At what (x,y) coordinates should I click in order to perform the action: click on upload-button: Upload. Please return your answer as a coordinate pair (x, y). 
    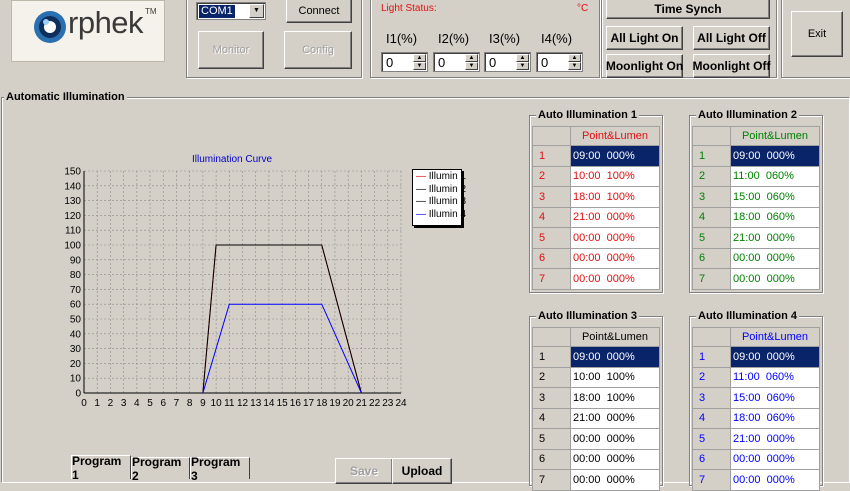
    Looking at the image, I should click on (422, 471).